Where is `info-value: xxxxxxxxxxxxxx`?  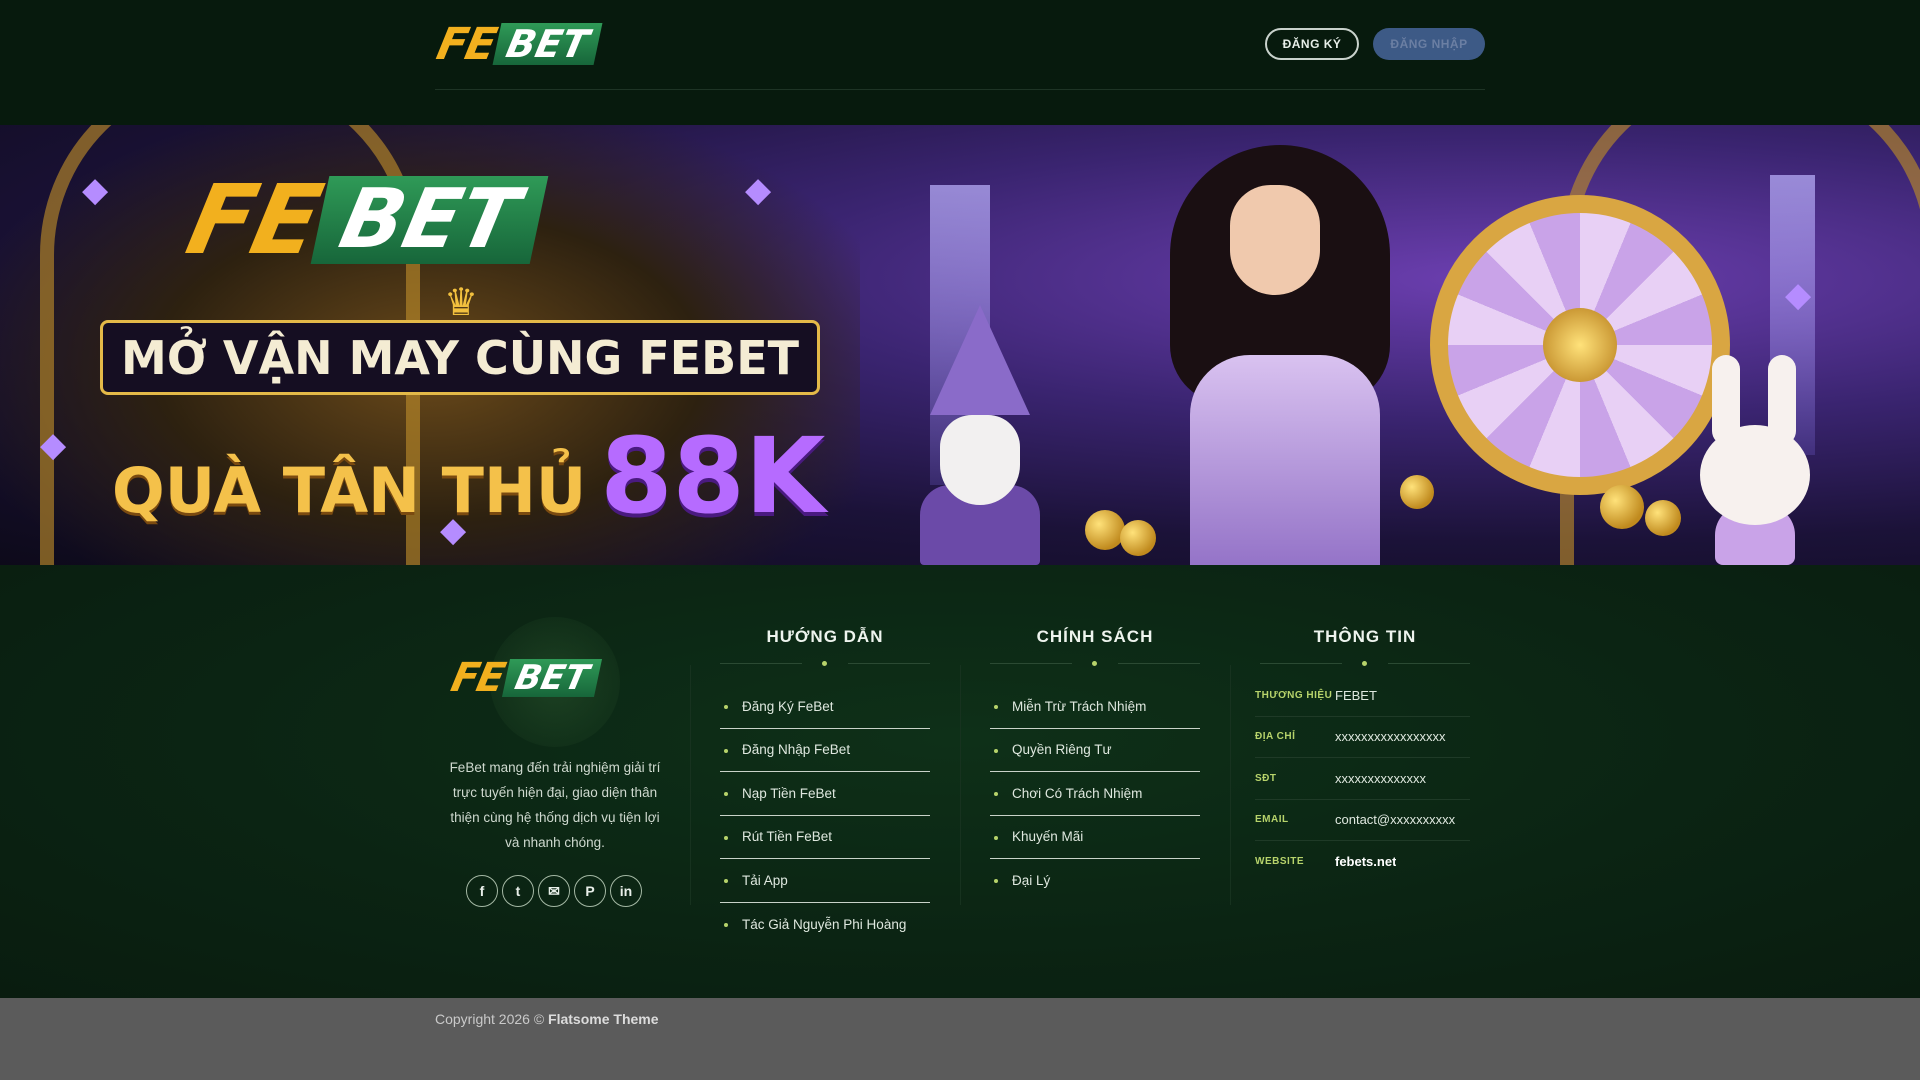 info-value: xxxxxxxxxxxxxx is located at coordinates (1380, 778).